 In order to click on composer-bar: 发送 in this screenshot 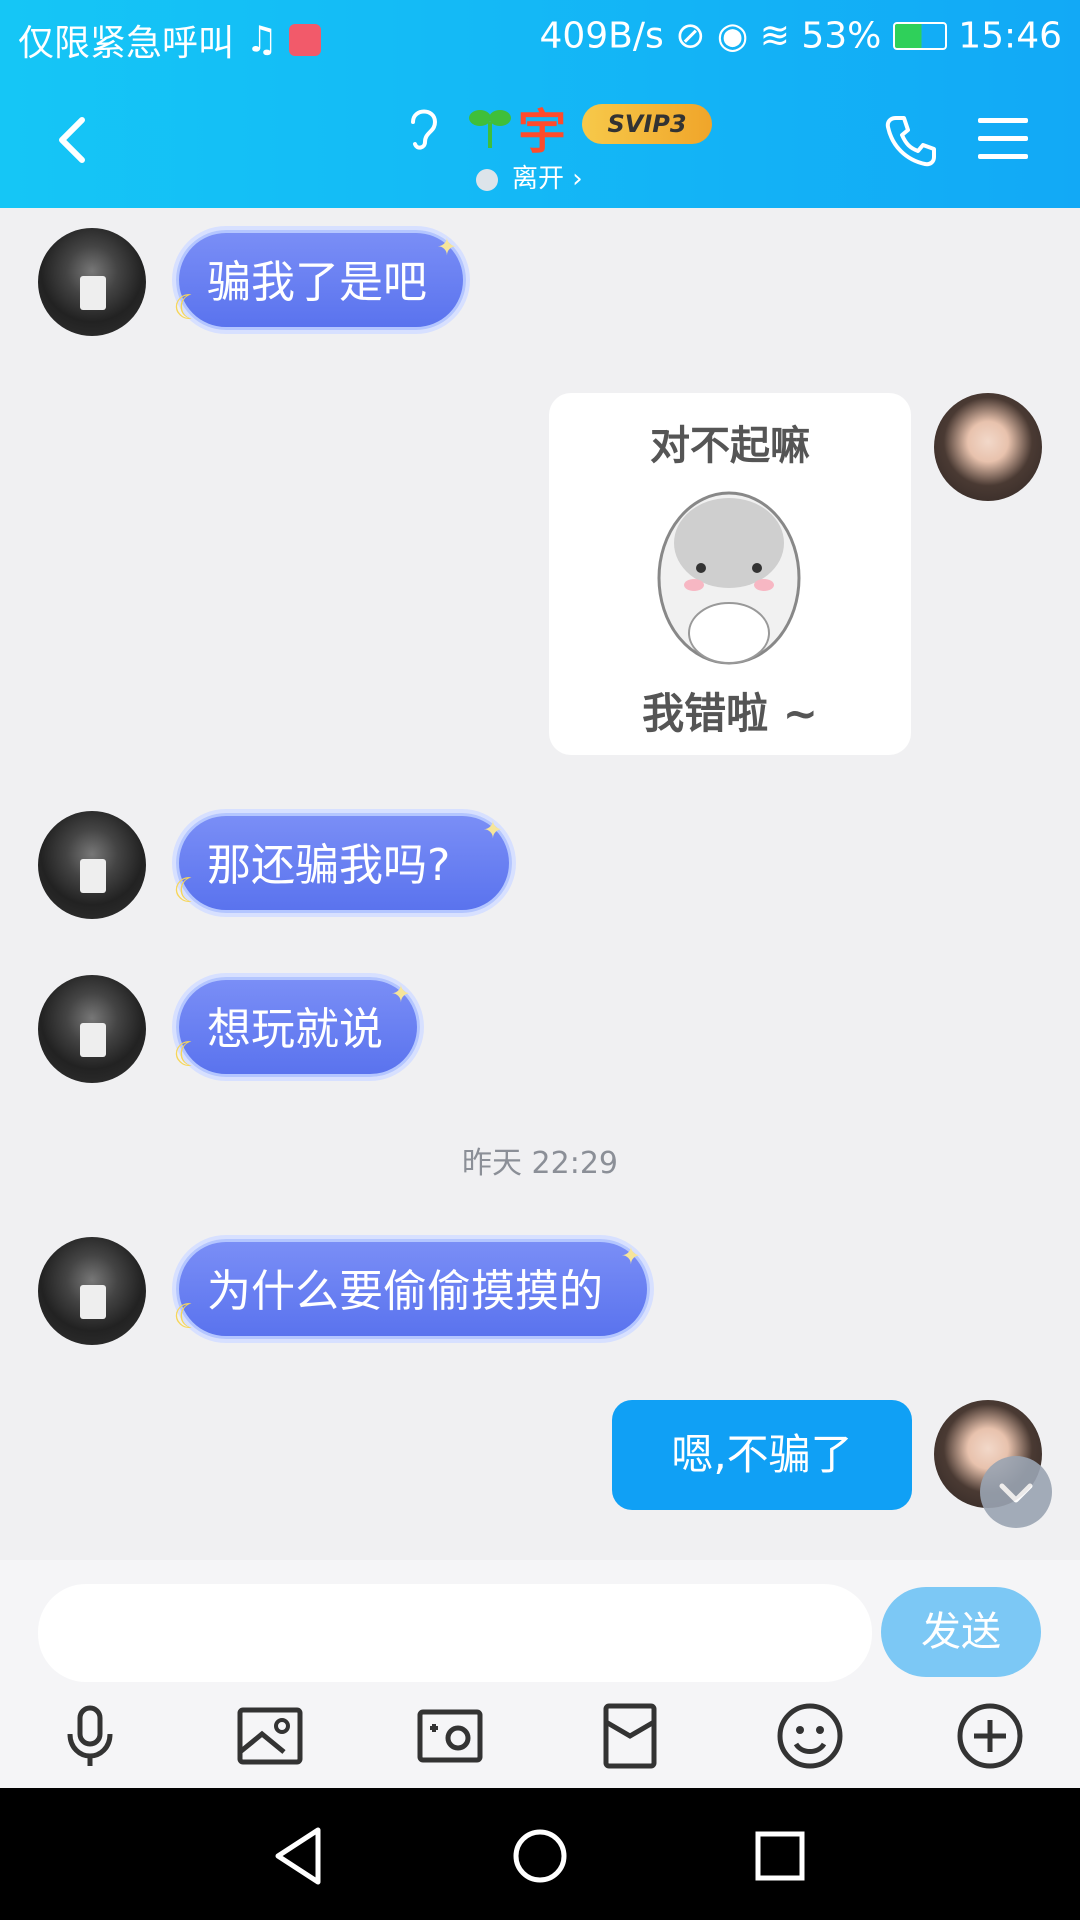, I will do `click(540, 1624)`.